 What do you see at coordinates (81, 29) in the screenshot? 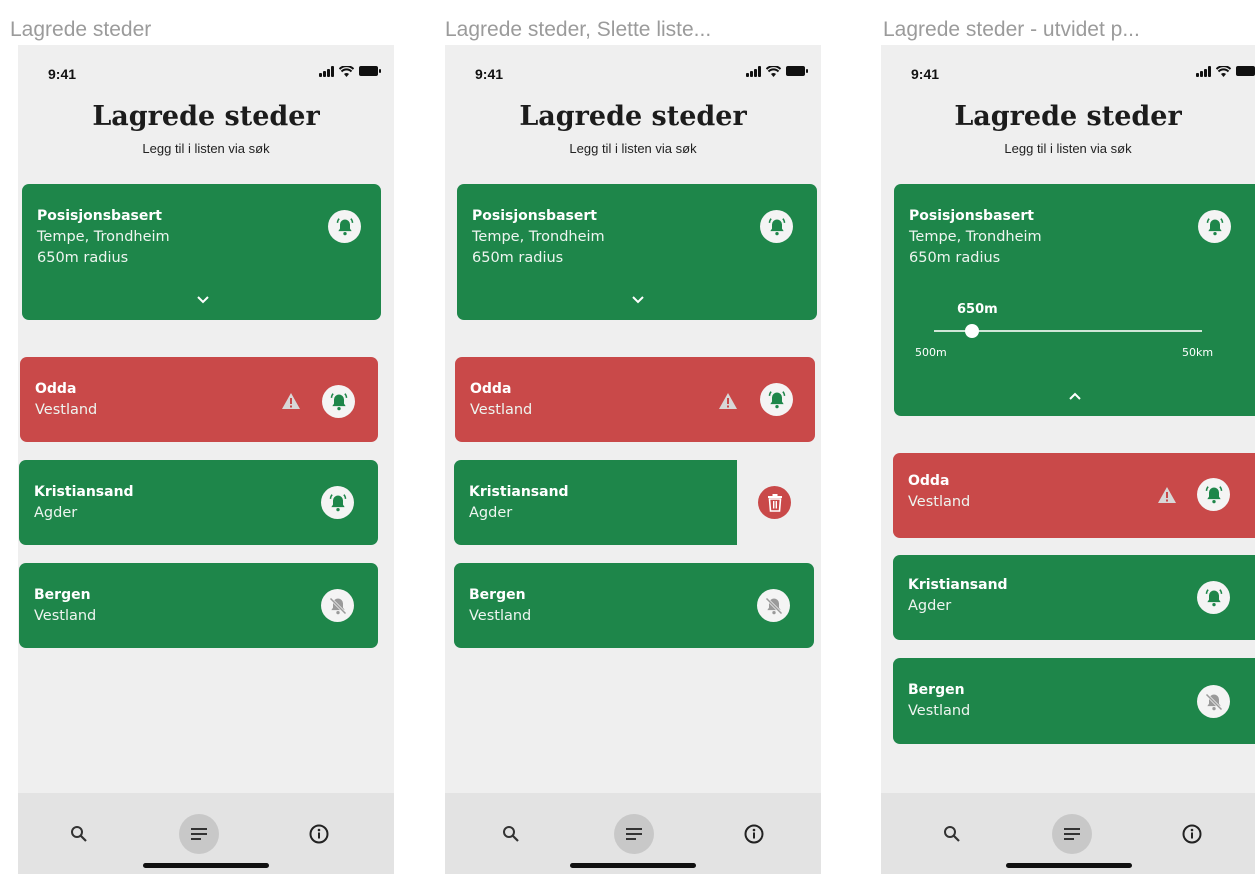
I see `frame-title: Lagrede steder` at bounding box center [81, 29].